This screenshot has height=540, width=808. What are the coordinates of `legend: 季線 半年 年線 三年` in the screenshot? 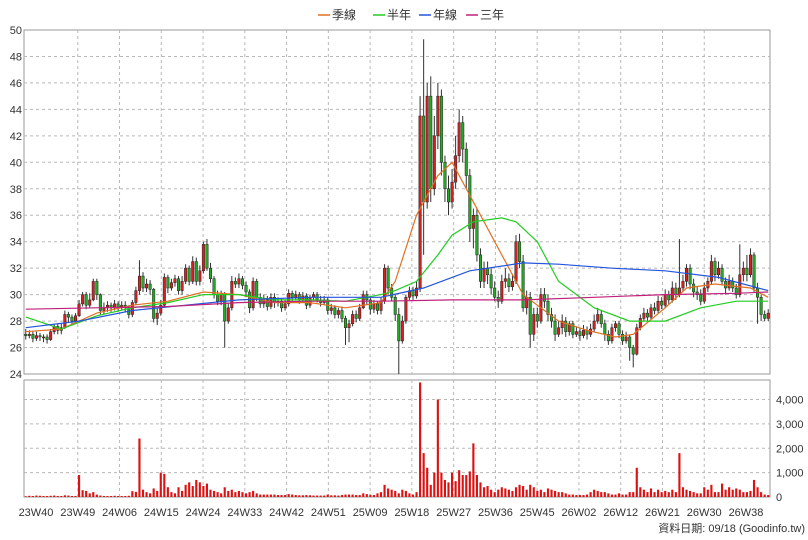 It's located at (411, 14).